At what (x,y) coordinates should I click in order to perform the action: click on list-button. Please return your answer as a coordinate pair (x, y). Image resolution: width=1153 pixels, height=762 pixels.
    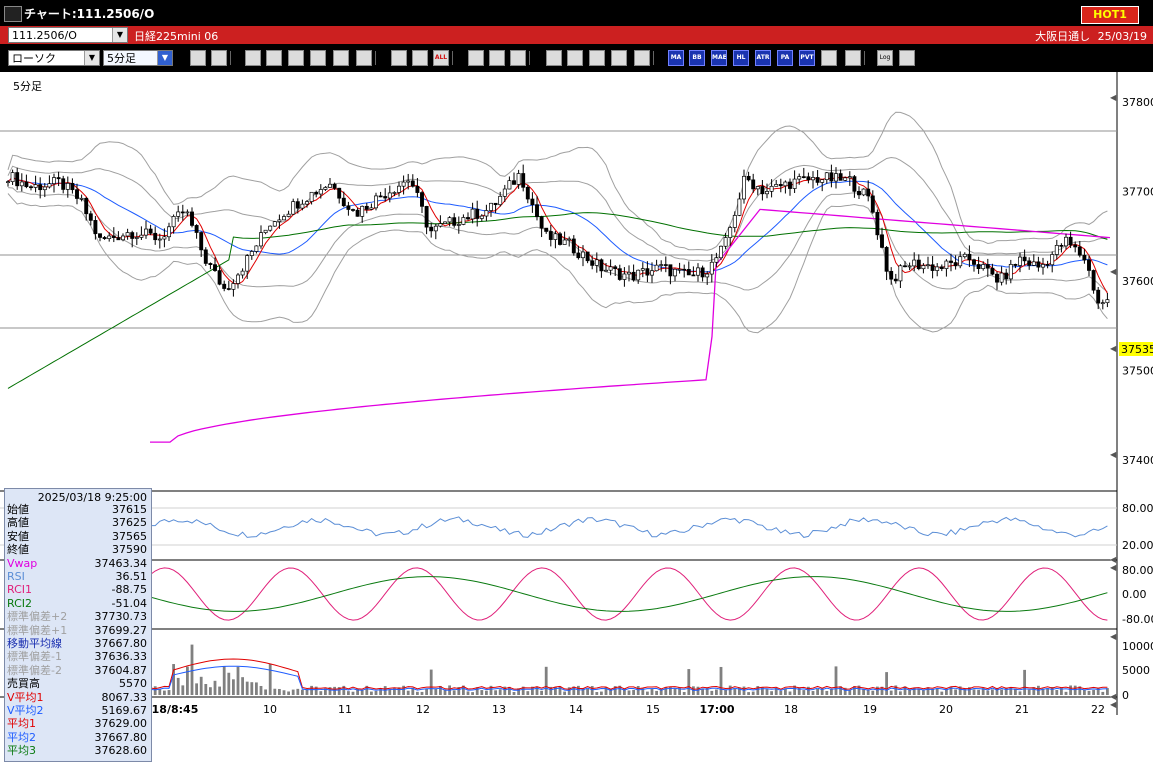
    Looking at the image, I should click on (341, 58).